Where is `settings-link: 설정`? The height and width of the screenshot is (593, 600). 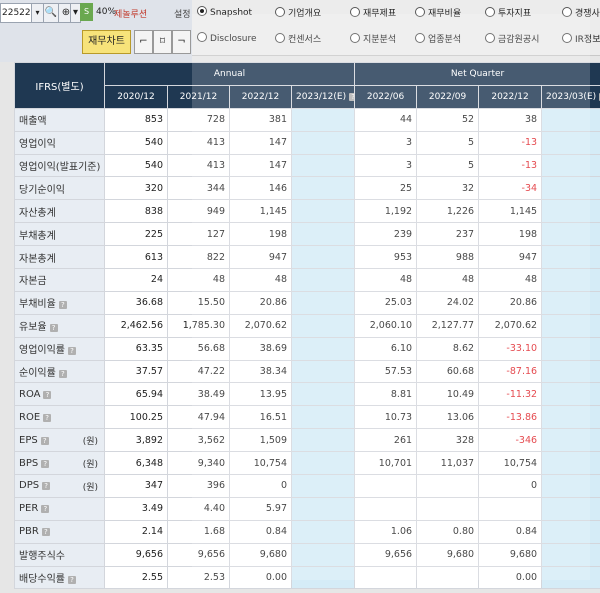 settings-link: 설정 is located at coordinates (182, 13).